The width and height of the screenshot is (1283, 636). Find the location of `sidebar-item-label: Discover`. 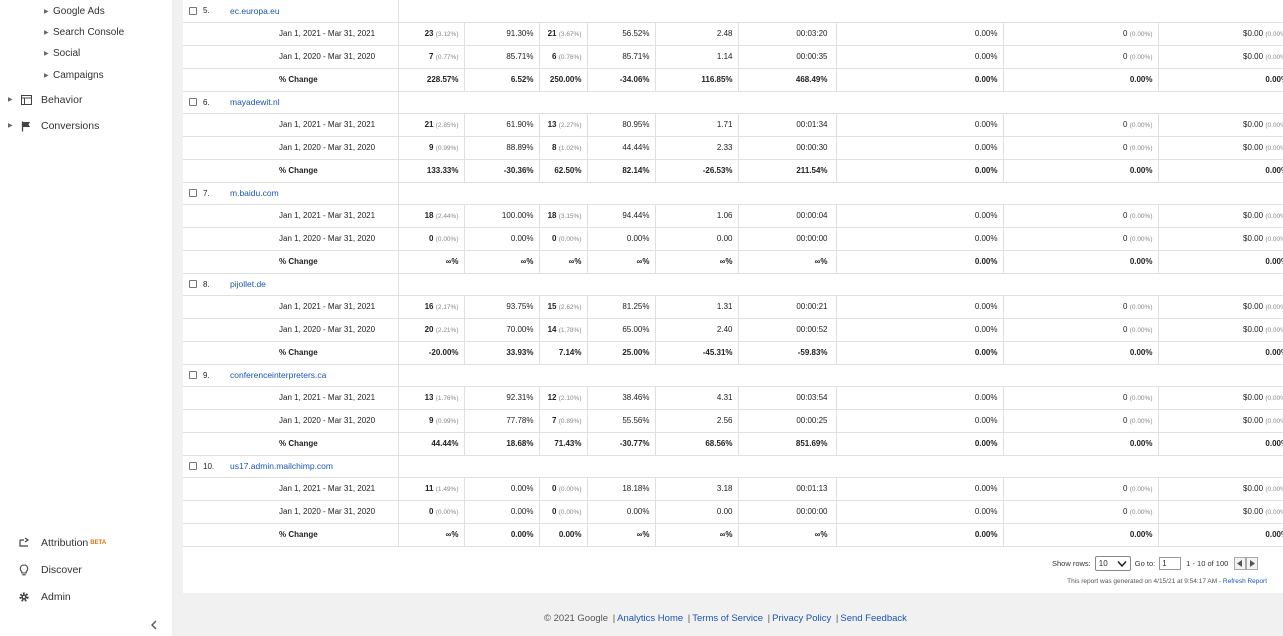

sidebar-item-label: Discover is located at coordinates (61, 570).